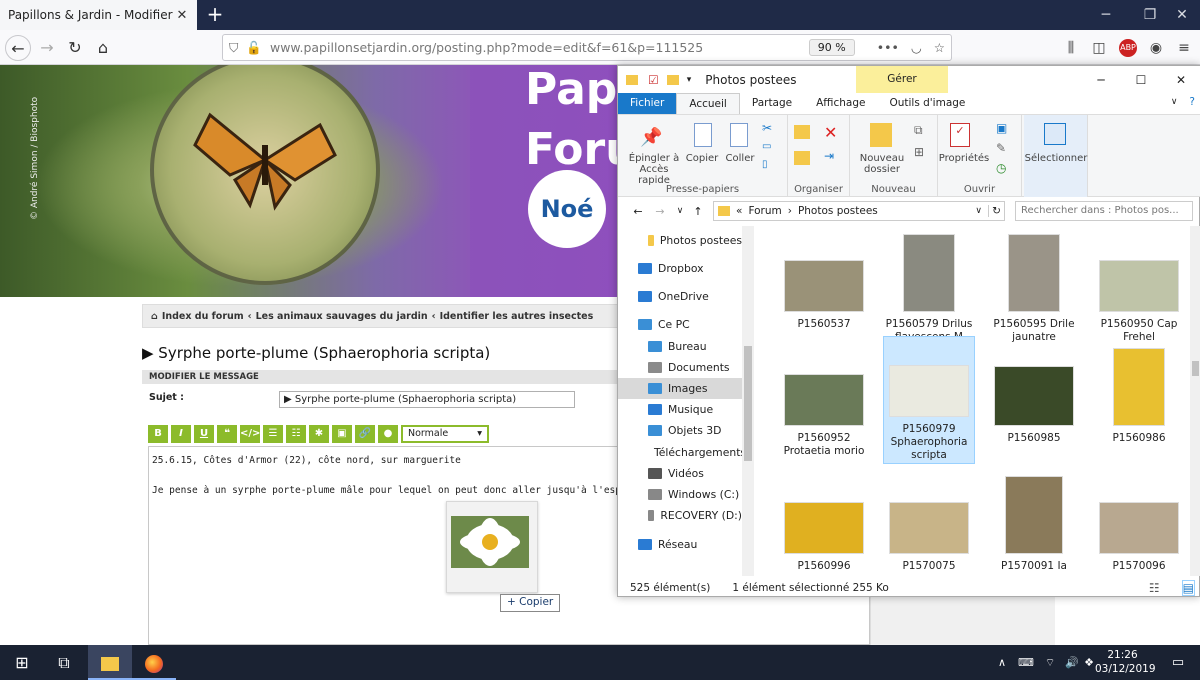 The width and height of the screenshot is (1200, 680). Describe the element at coordinates (929, 400) in the screenshot. I see `file-tile: P1560979 Sphaerophoria scripta` at that location.